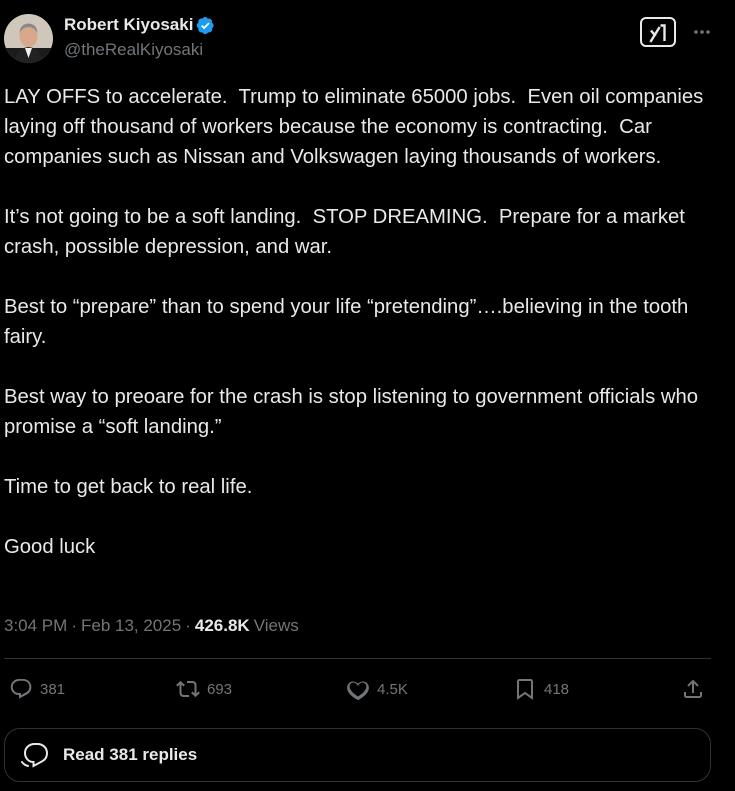 This screenshot has width=735, height=791. I want to click on views-label: Views, so click(276, 626).